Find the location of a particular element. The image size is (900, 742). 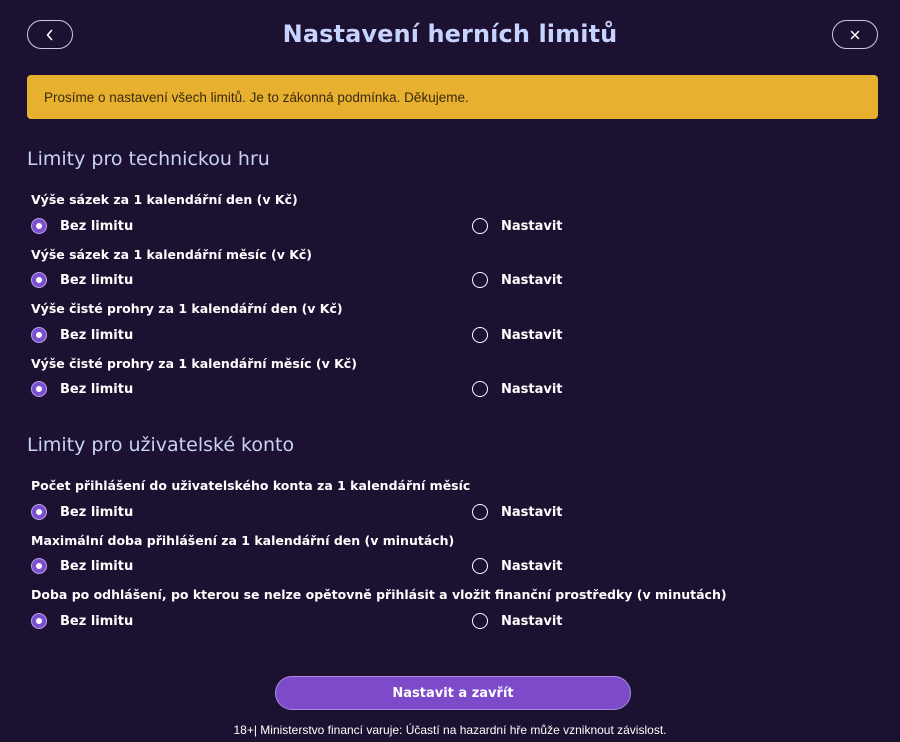

header: Nastavení herních limitů is located at coordinates (450, 35).